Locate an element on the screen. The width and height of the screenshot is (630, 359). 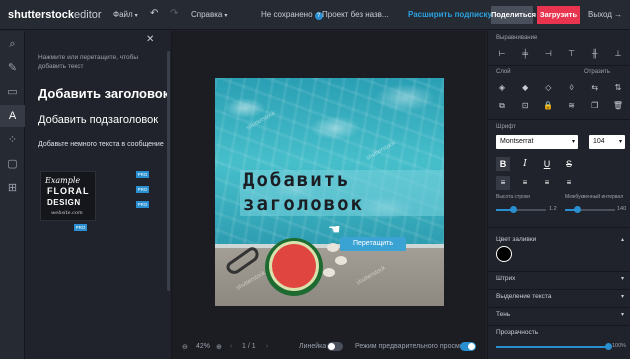
opacity-section: Прозрачность is located at coordinates (517, 332).